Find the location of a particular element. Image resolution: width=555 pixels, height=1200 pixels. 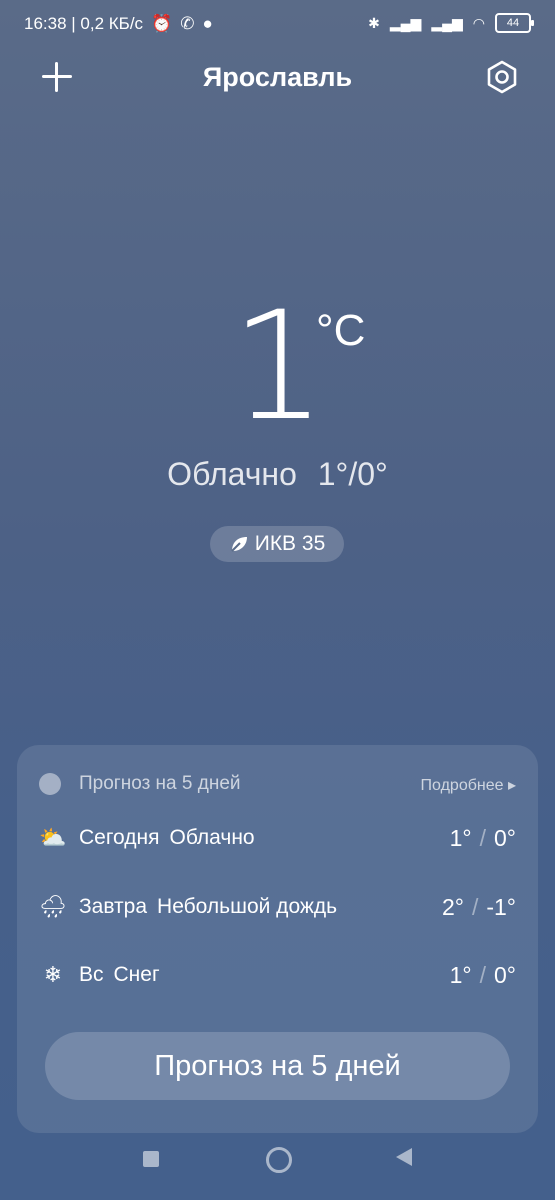

navigation-bar is located at coordinates (277, 1167).